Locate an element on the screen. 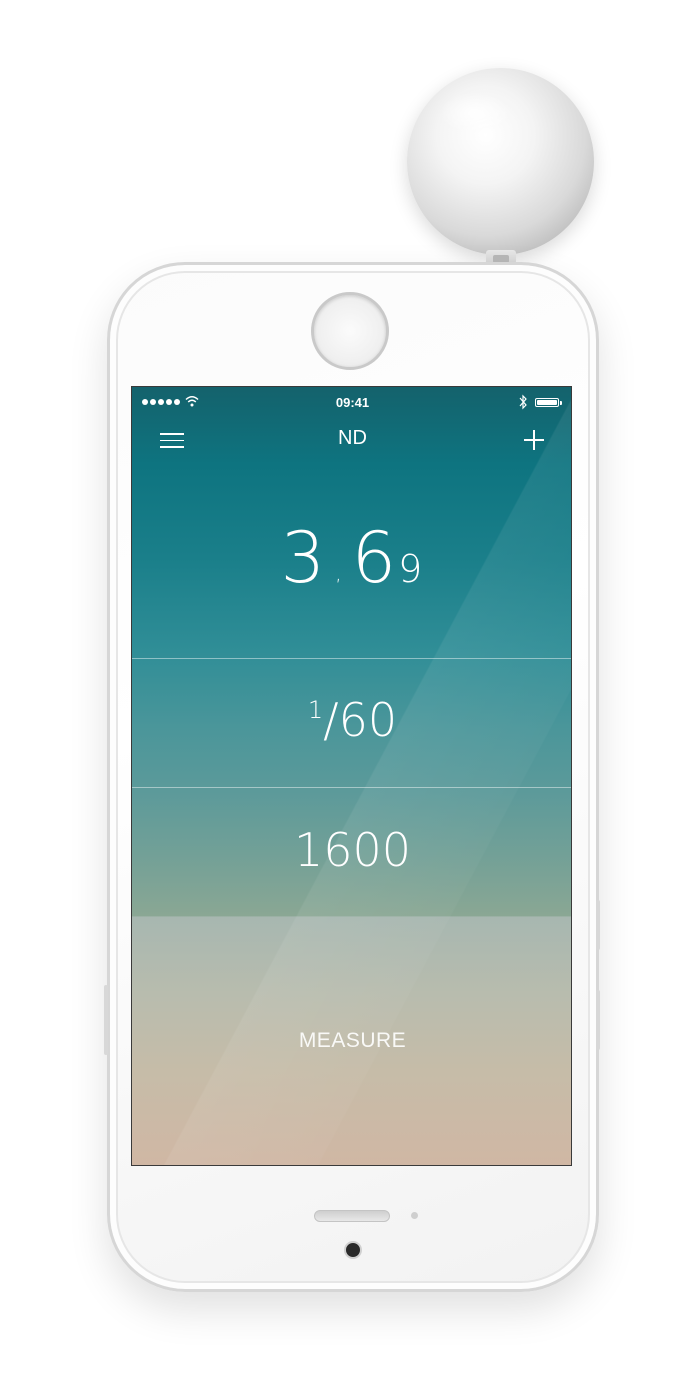 This screenshot has height=1384, width=700. iso-value: 1600 is located at coordinates (351, 863).